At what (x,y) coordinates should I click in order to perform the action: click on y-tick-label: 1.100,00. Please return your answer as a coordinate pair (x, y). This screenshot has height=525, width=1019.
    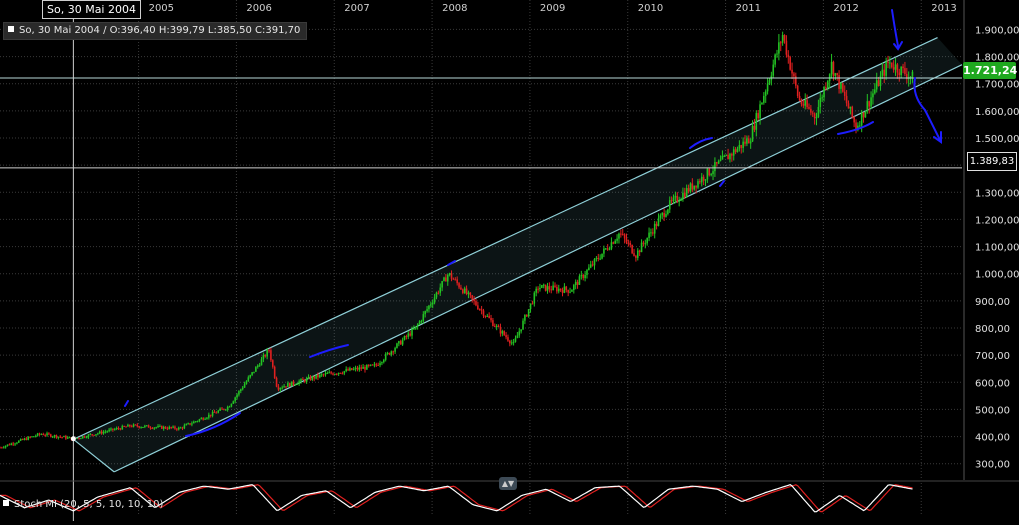
    Looking at the image, I should click on (997, 248).